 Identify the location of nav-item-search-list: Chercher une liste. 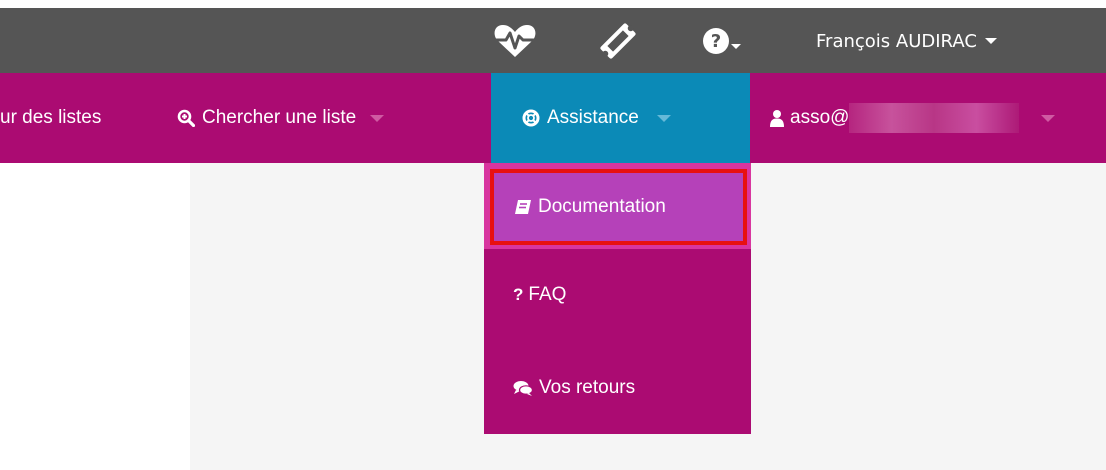
(281, 118).